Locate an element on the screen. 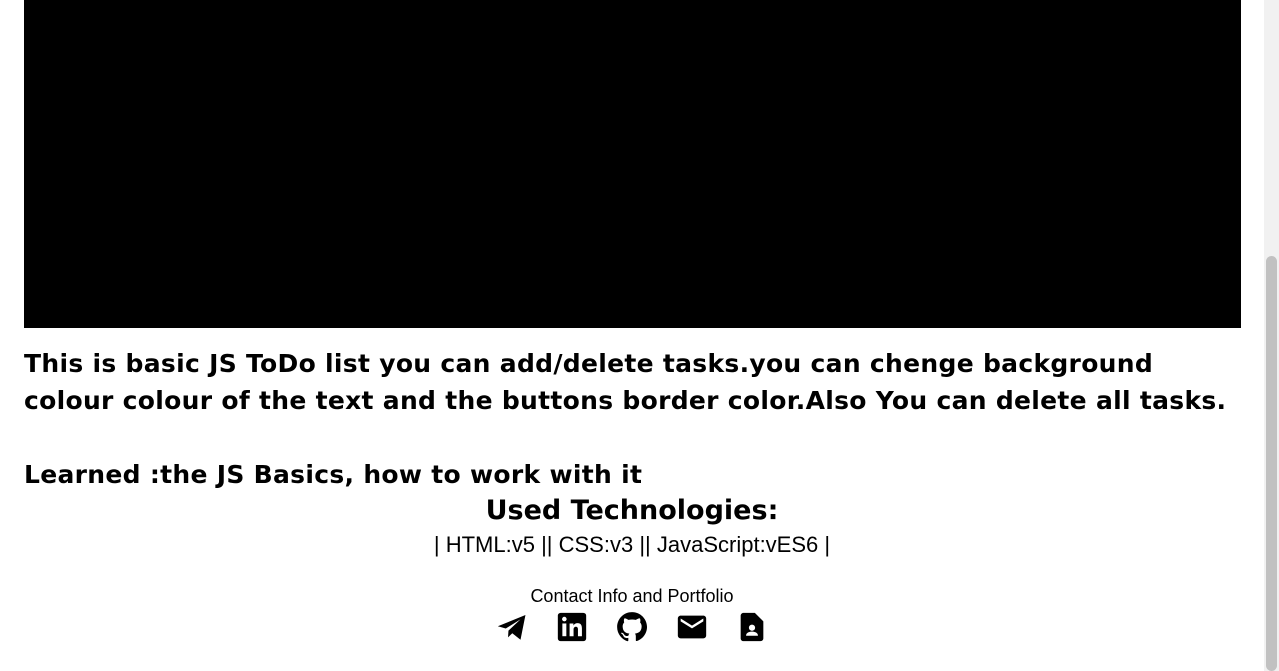  resume-link is located at coordinates (752, 627).